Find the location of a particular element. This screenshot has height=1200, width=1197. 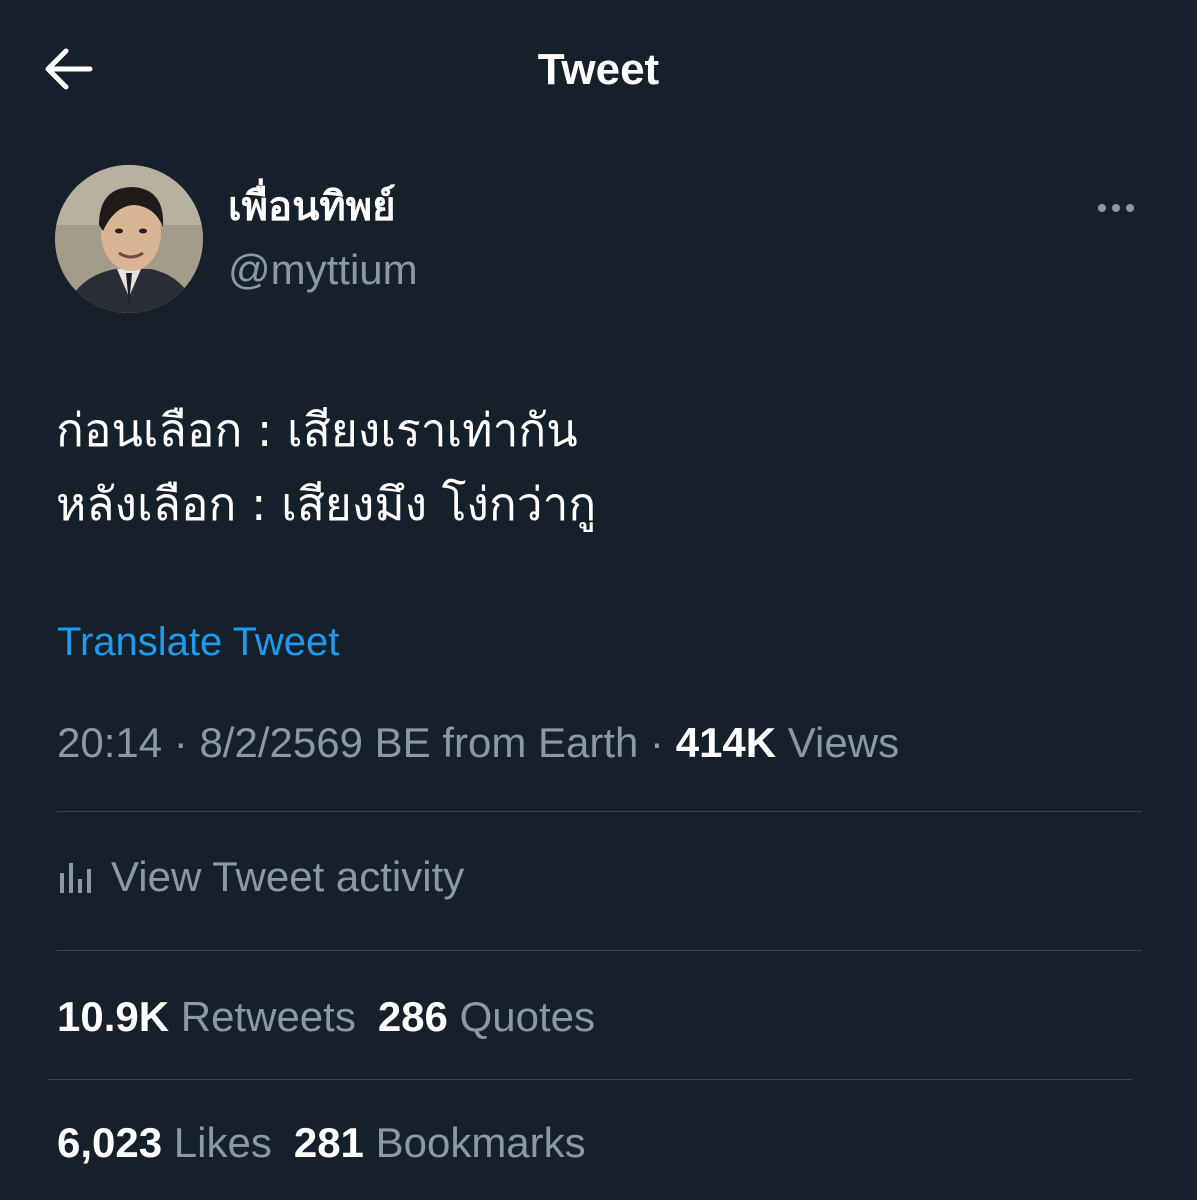

view-tweet-activity-label: View Tweet activity is located at coordinates (288, 876).